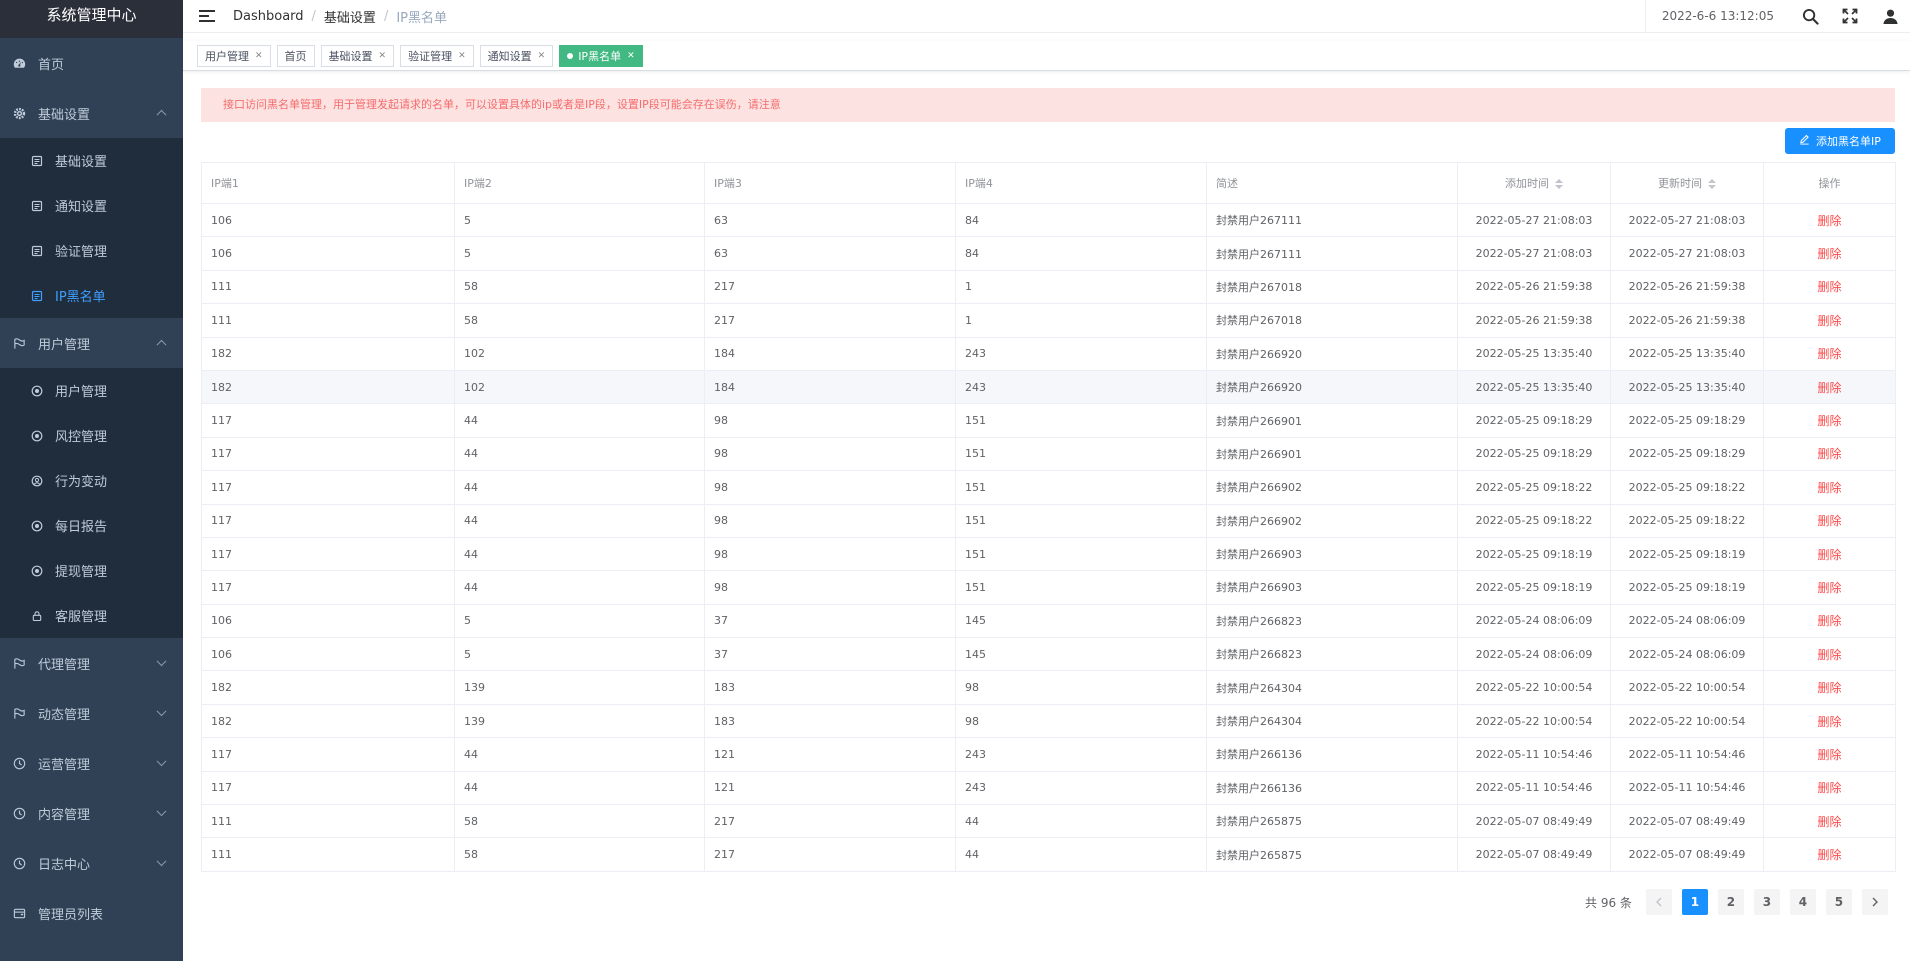  I want to click on submenu-item-label: 客服管理, so click(81, 617).